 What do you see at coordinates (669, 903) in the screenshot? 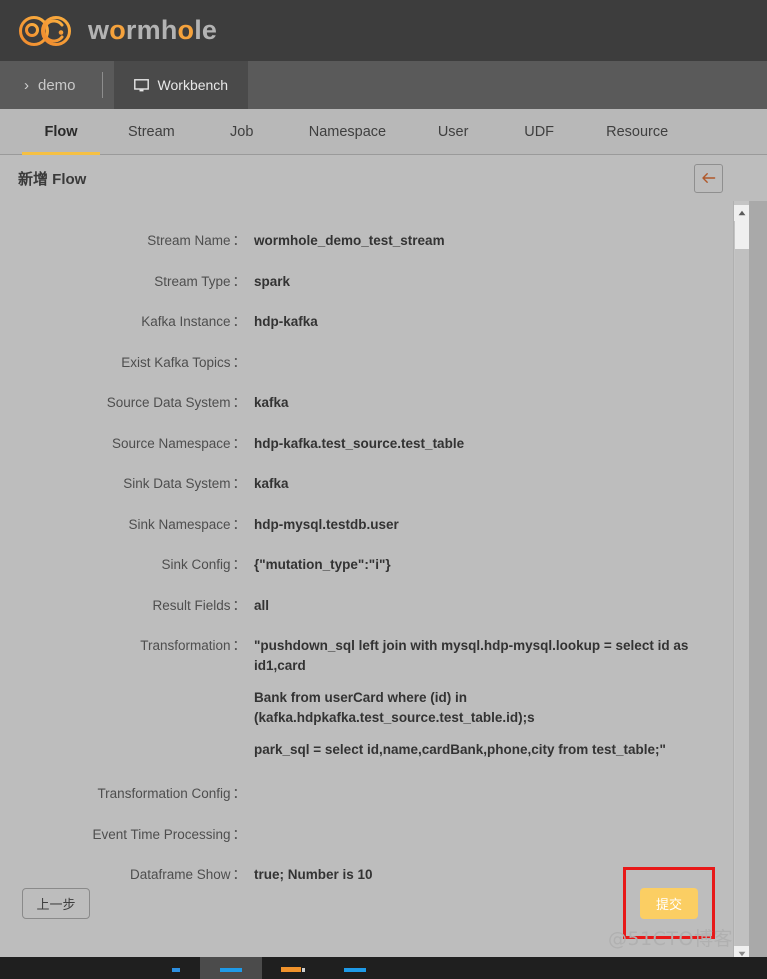
I see `submit-button: 提交` at bounding box center [669, 903].